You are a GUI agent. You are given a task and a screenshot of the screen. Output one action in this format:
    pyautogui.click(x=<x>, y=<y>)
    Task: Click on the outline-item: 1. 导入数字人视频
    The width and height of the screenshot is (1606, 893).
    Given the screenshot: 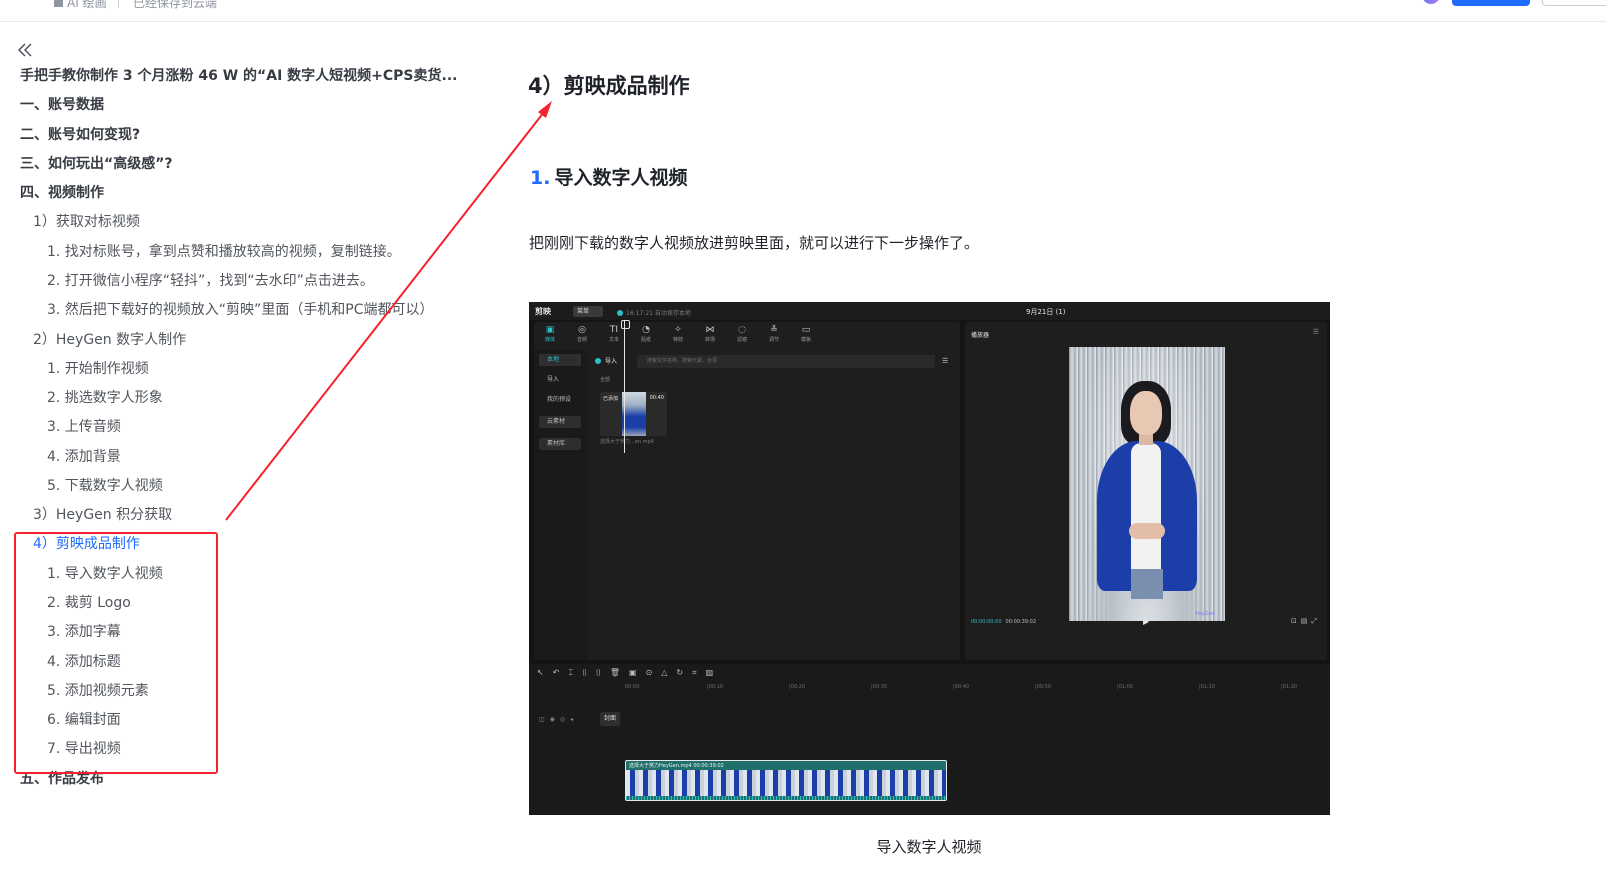 What is the action you would take?
    pyautogui.click(x=105, y=574)
    